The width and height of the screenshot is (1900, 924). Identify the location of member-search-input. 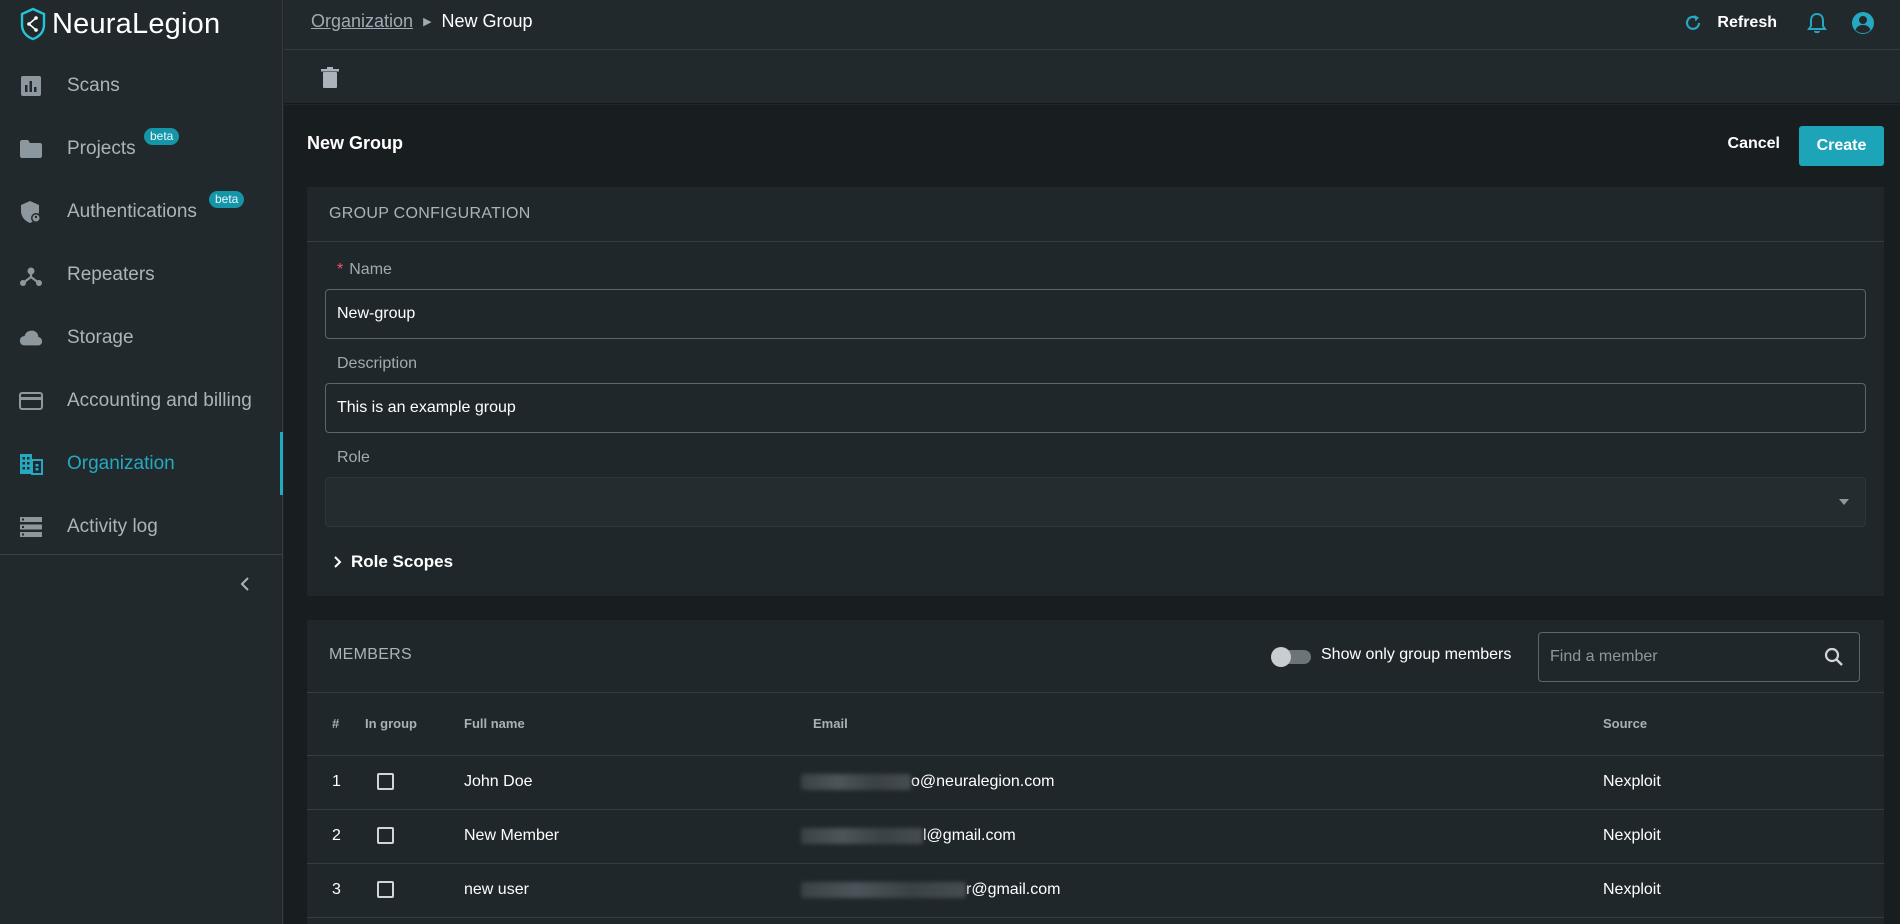
(1680, 657).